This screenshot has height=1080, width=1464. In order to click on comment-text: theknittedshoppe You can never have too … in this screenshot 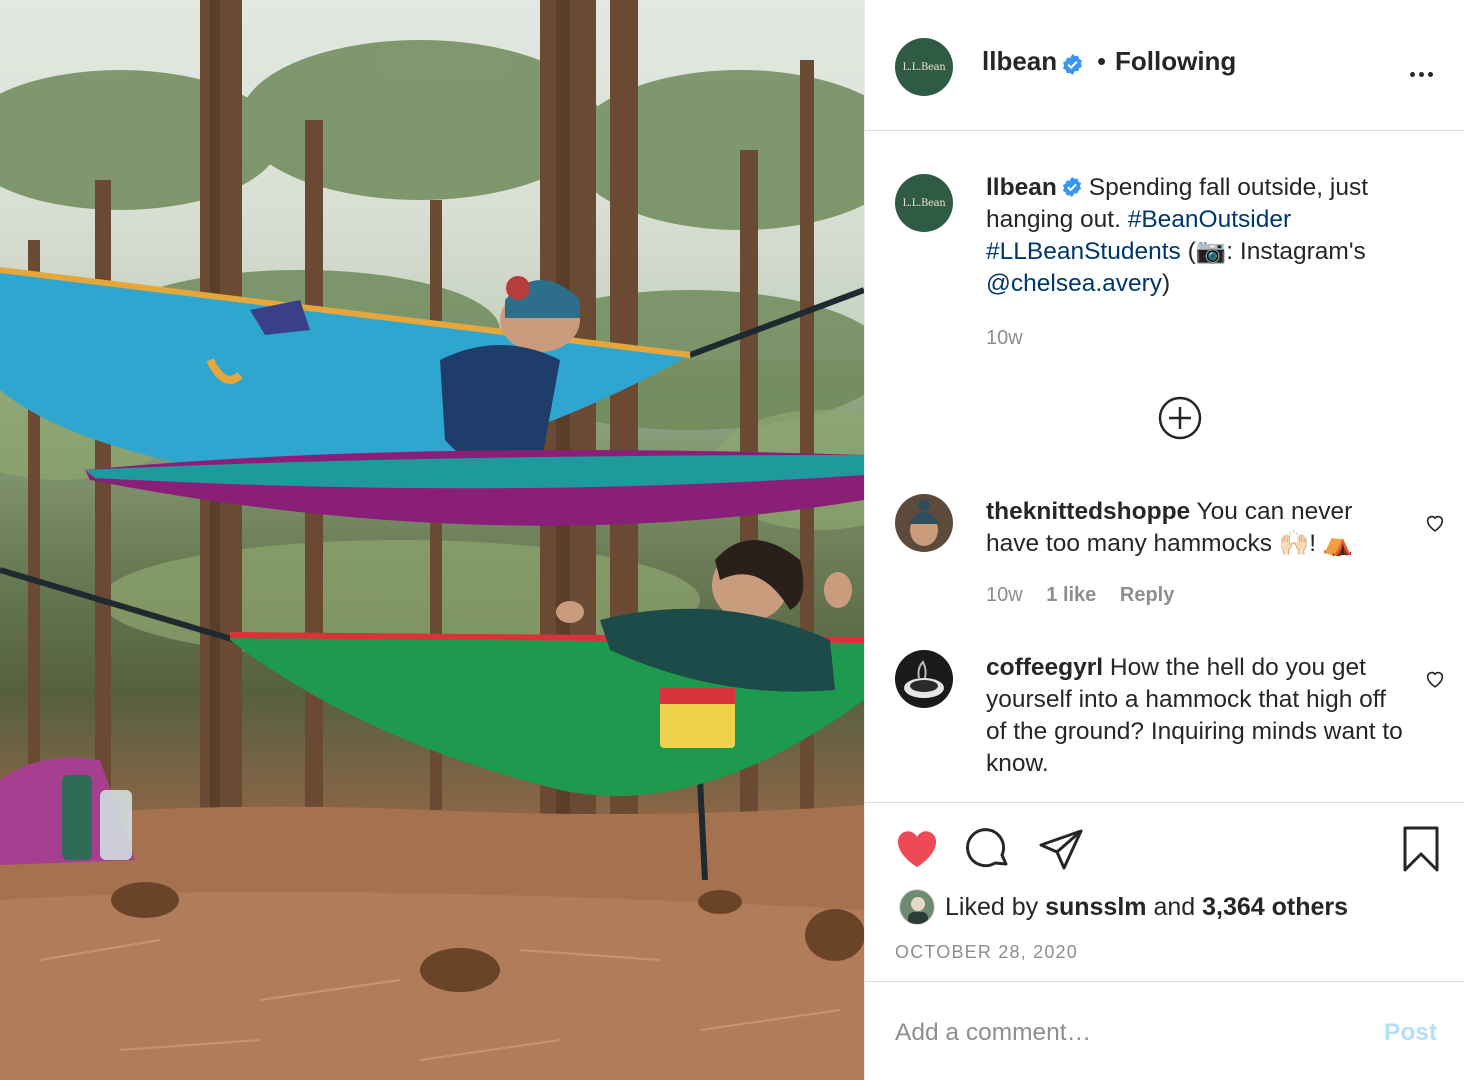, I will do `click(1196, 528)`.